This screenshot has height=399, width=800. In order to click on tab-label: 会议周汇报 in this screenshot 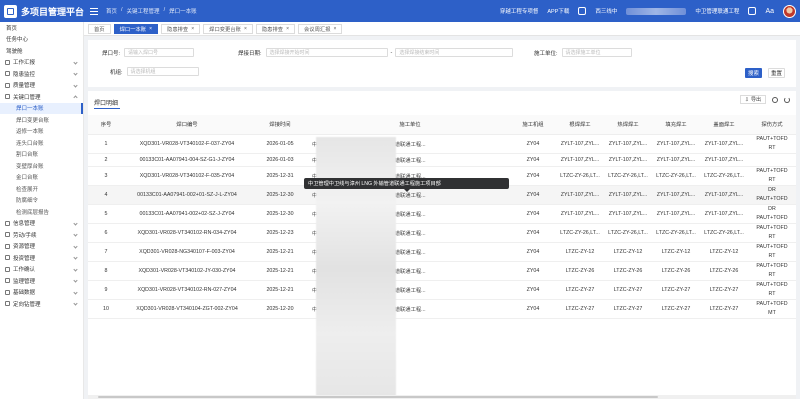, I will do `click(317, 29)`.